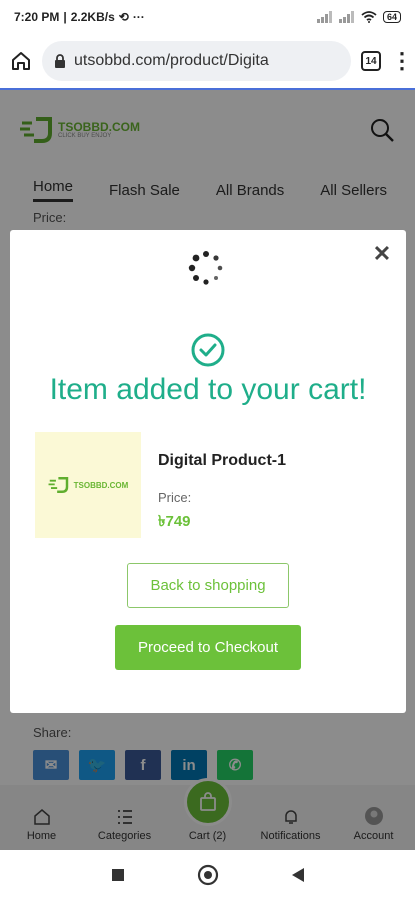  I want to click on proceed-to-checkout-button: Proceed to Checkout, so click(208, 647).